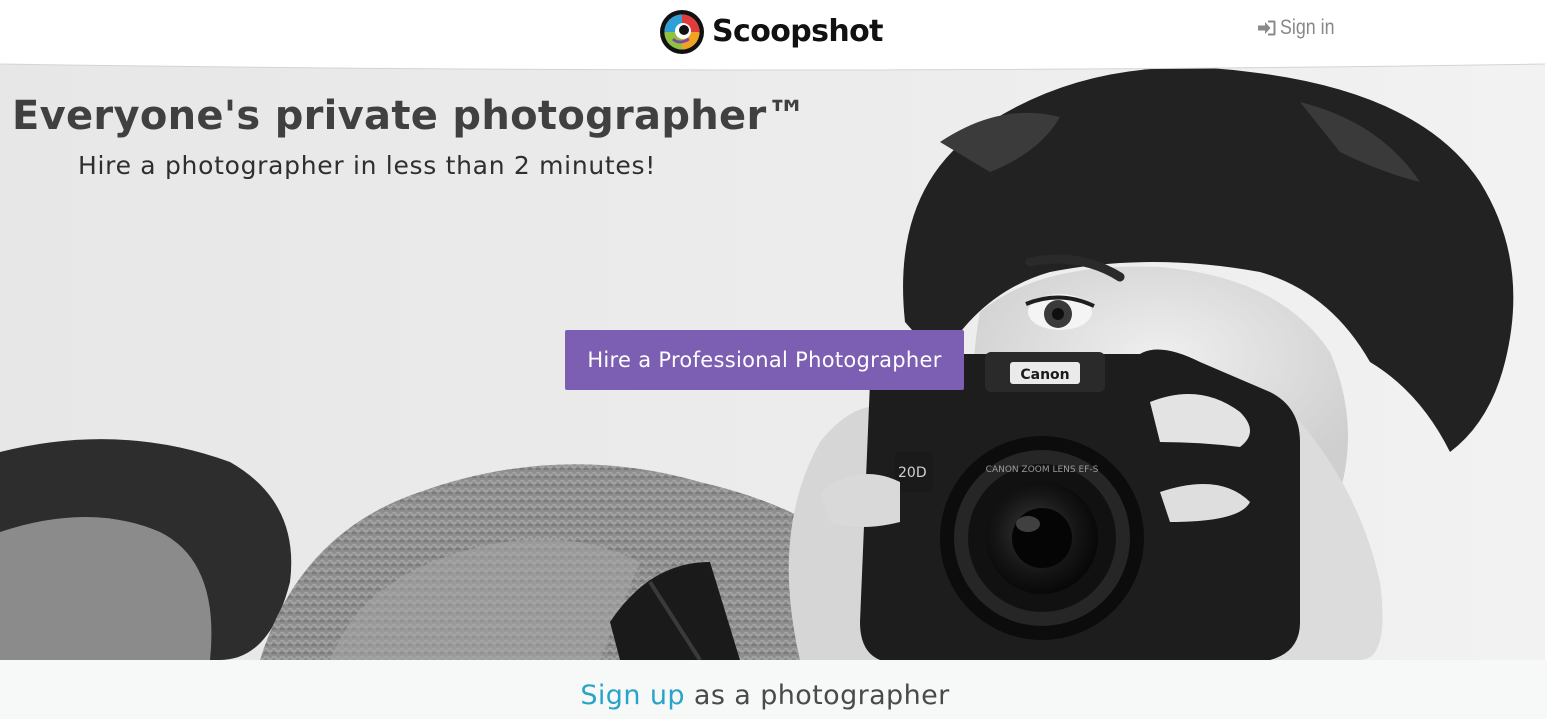  Describe the element at coordinates (1042, 470) in the screenshot. I see `lens-marking: CANON ZOOM LENS EF-S` at that location.